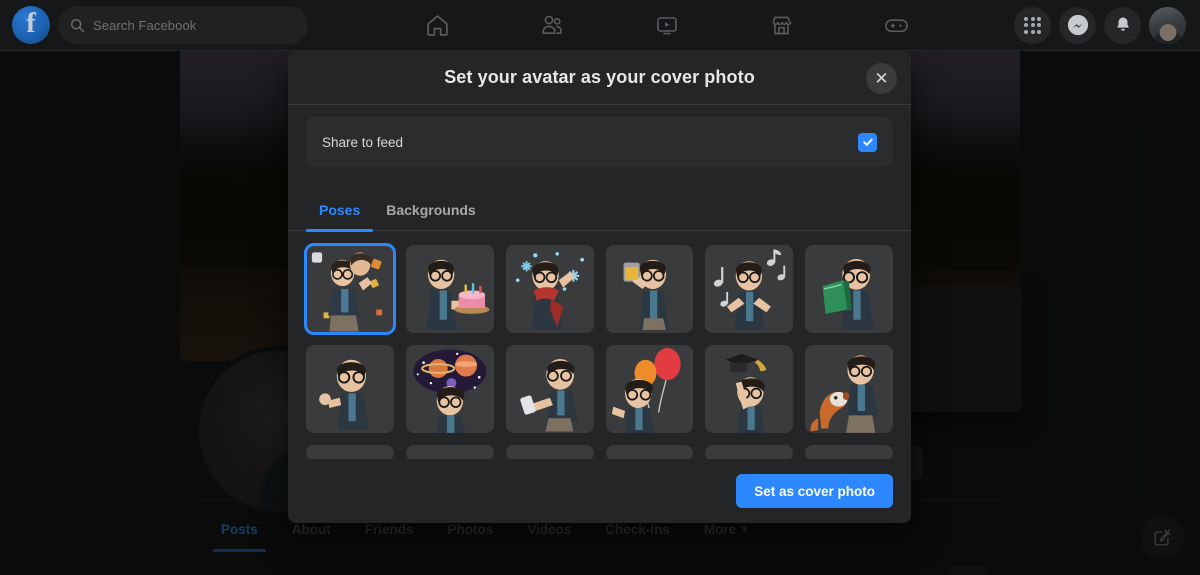 Image resolution: width=1200 pixels, height=575 pixels. I want to click on set-as-cover-photo-button: Set as cover photo, so click(814, 491).